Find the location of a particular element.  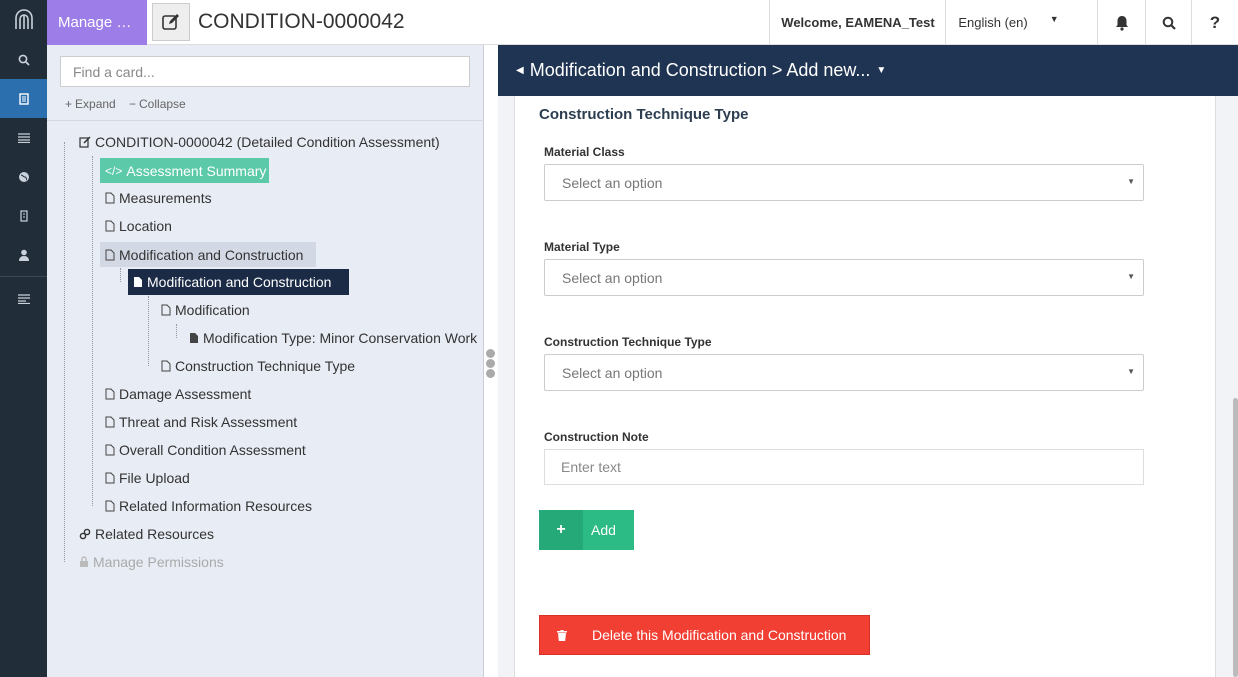

card-search-input is located at coordinates (265, 71).